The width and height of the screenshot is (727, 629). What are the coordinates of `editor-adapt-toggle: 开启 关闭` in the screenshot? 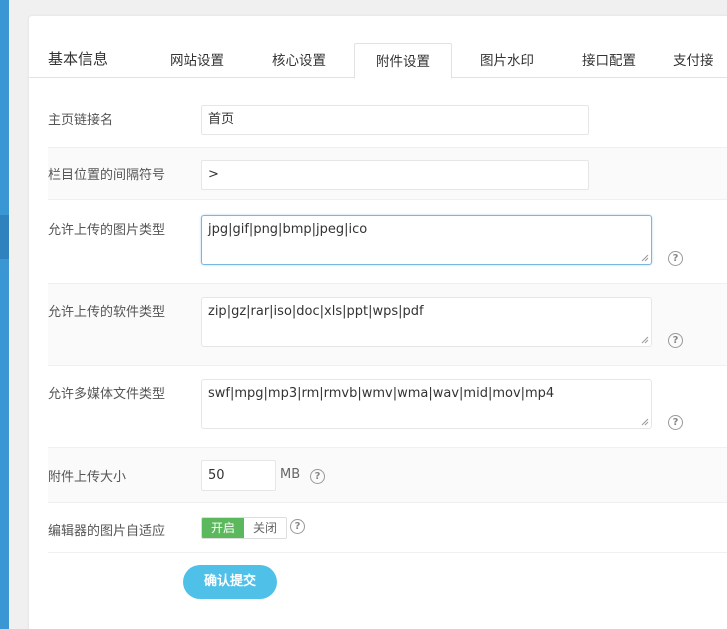 It's located at (244, 528).